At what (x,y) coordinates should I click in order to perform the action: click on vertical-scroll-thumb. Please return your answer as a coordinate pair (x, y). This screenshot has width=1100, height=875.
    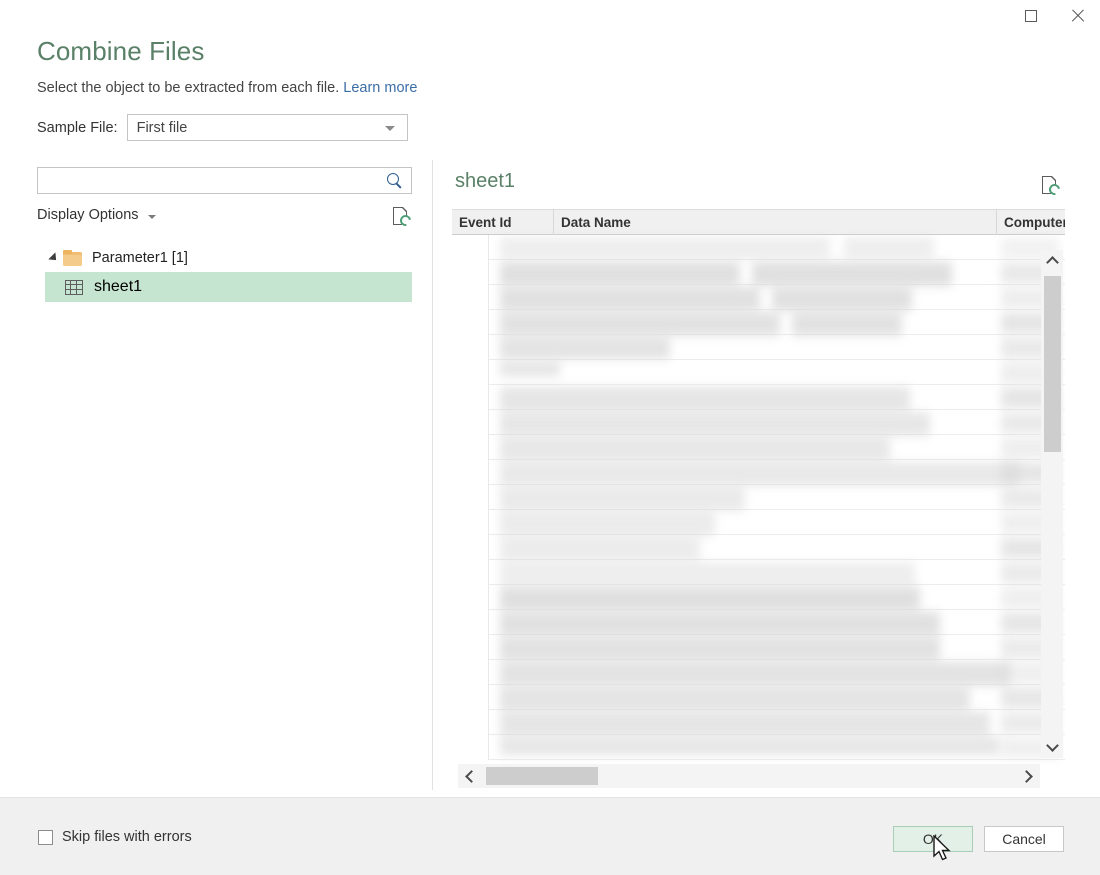
    Looking at the image, I should click on (1052, 364).